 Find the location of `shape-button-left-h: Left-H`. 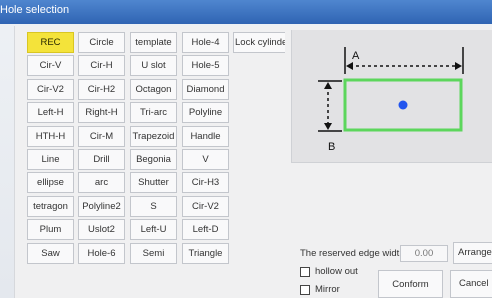

shape-button-left-h: Left-H is located at coordinates (50, 113).